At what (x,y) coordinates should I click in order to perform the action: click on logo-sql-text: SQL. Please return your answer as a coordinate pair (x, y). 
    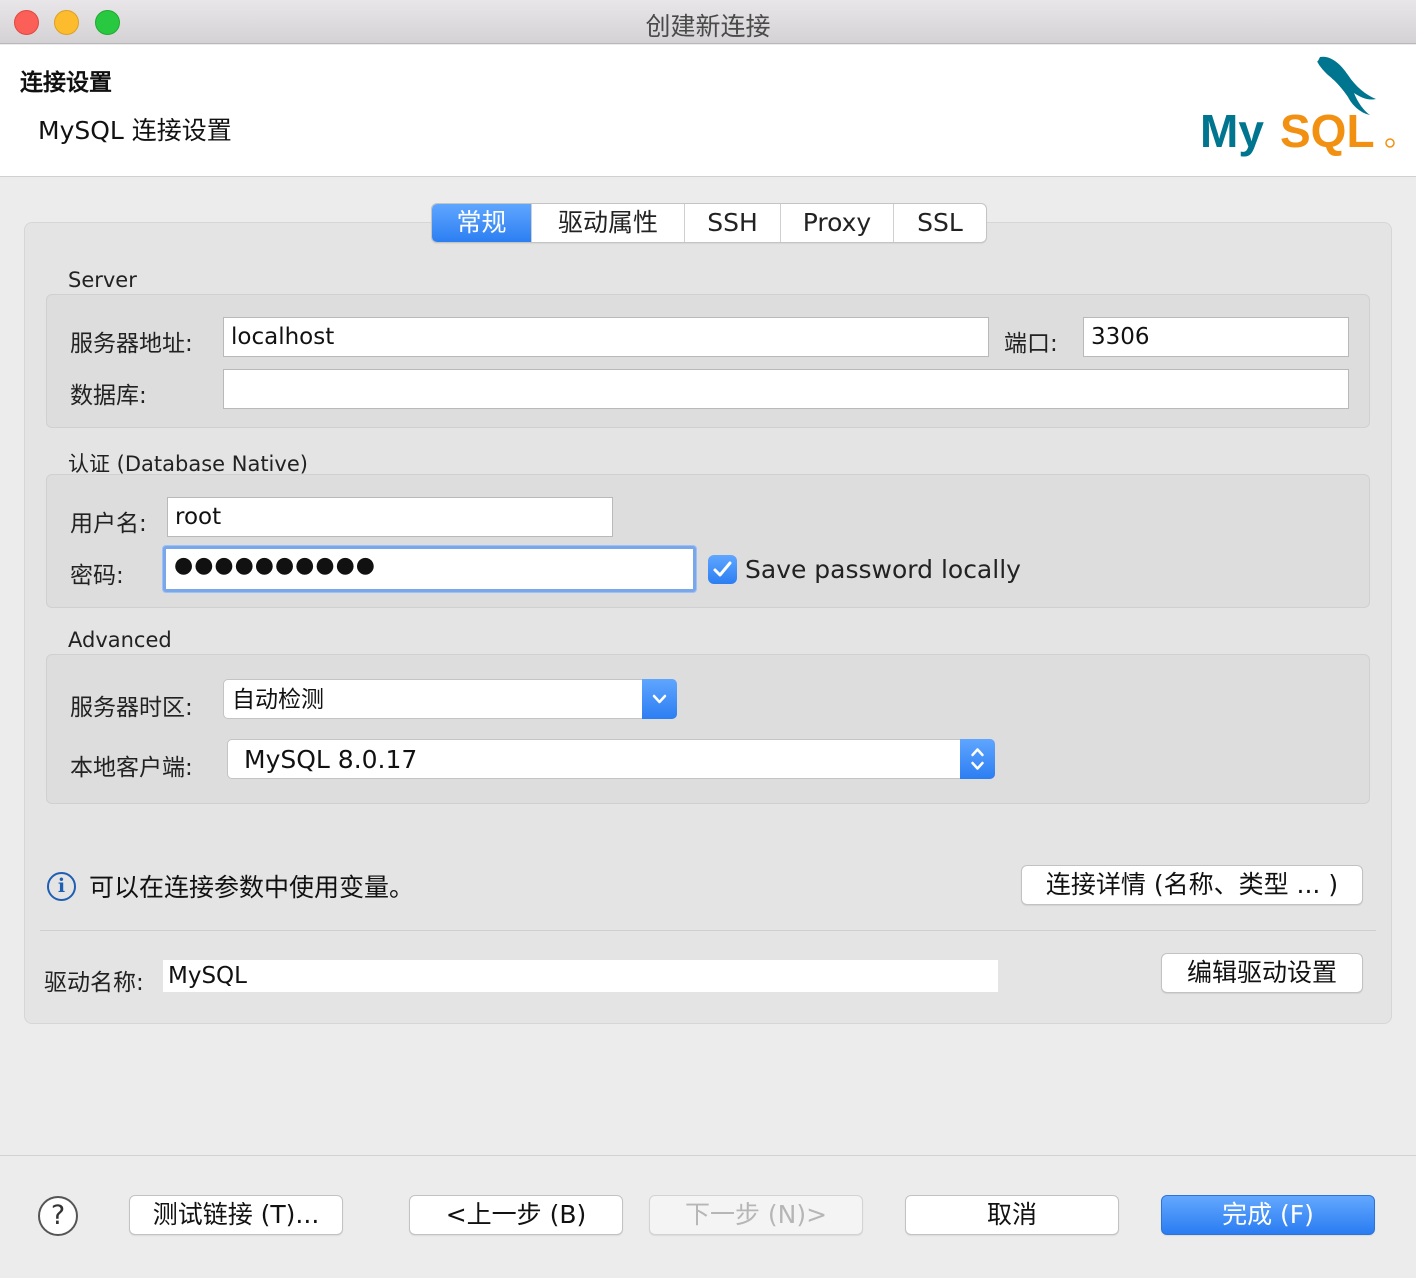
    Looking at the image, I should click on (1327, 131).